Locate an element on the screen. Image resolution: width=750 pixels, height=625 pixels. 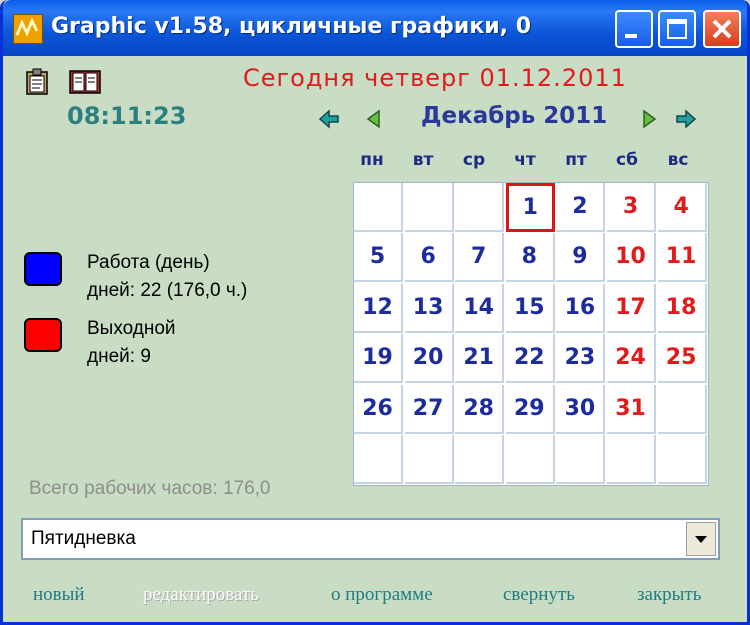
calendar-day: 9 is located at coordinates (581, 258).